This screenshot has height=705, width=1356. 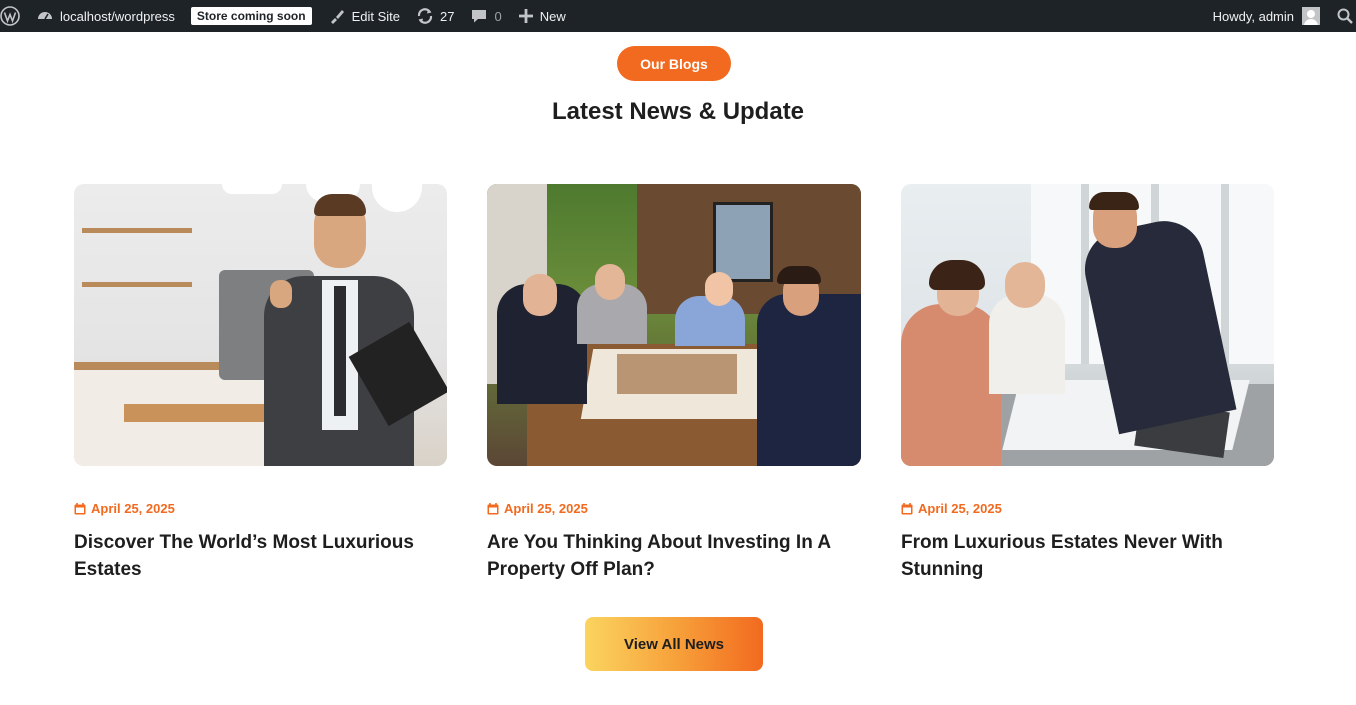 What do you see at coordinates (674, 644) in the screenshot?
I see `view-all-news-button: View All News` at bounding box center [674, 644].